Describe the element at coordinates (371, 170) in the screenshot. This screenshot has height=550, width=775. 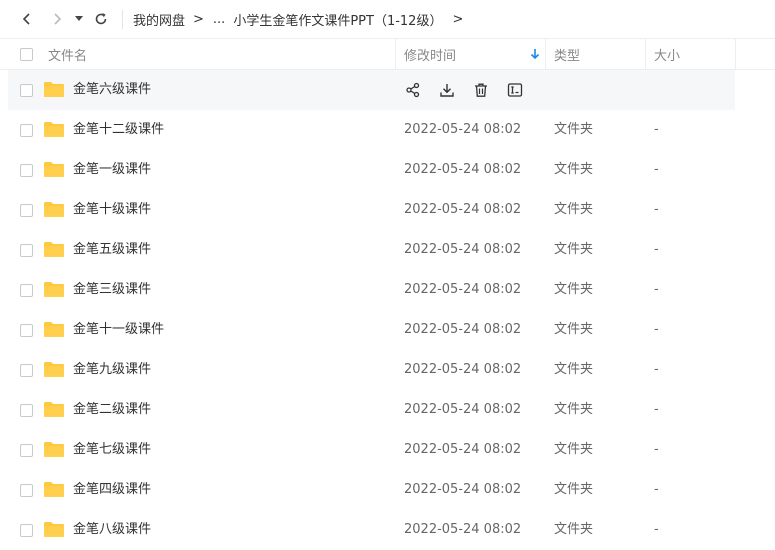
I see `file-row: 金笔一级课件 2022-05-24 08:02 文件夹 -` at that location.